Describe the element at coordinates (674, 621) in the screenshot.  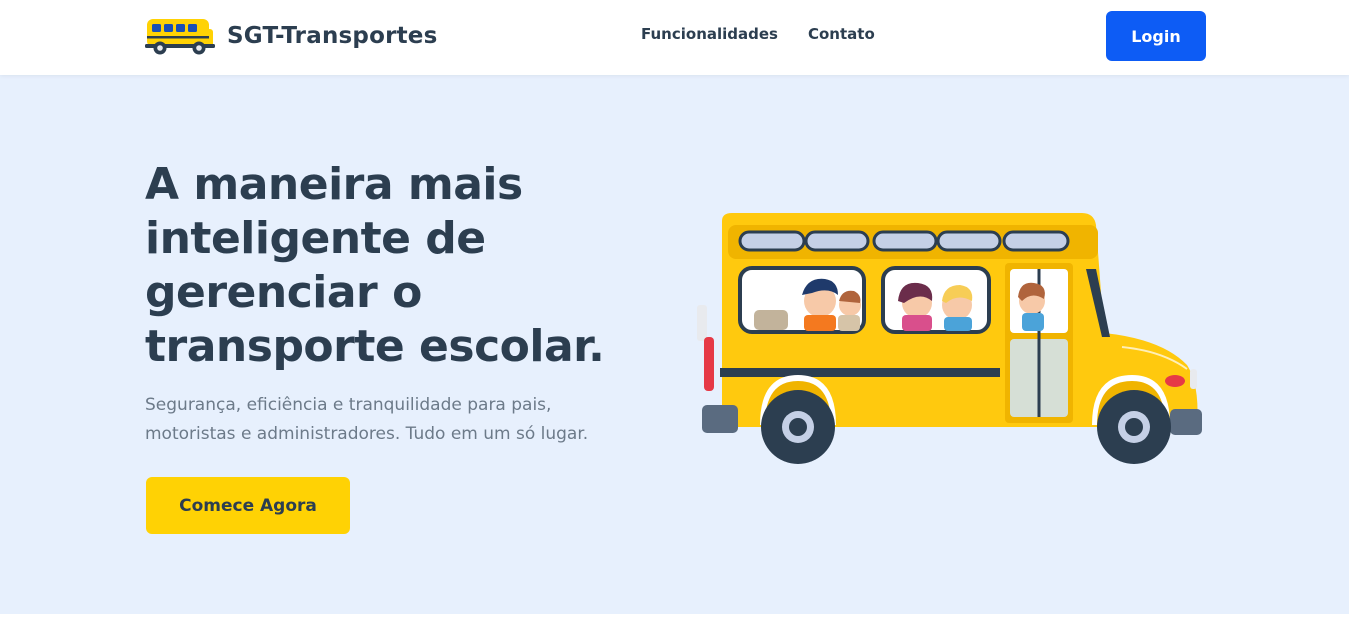
I see `page-footer-edge` at that location.